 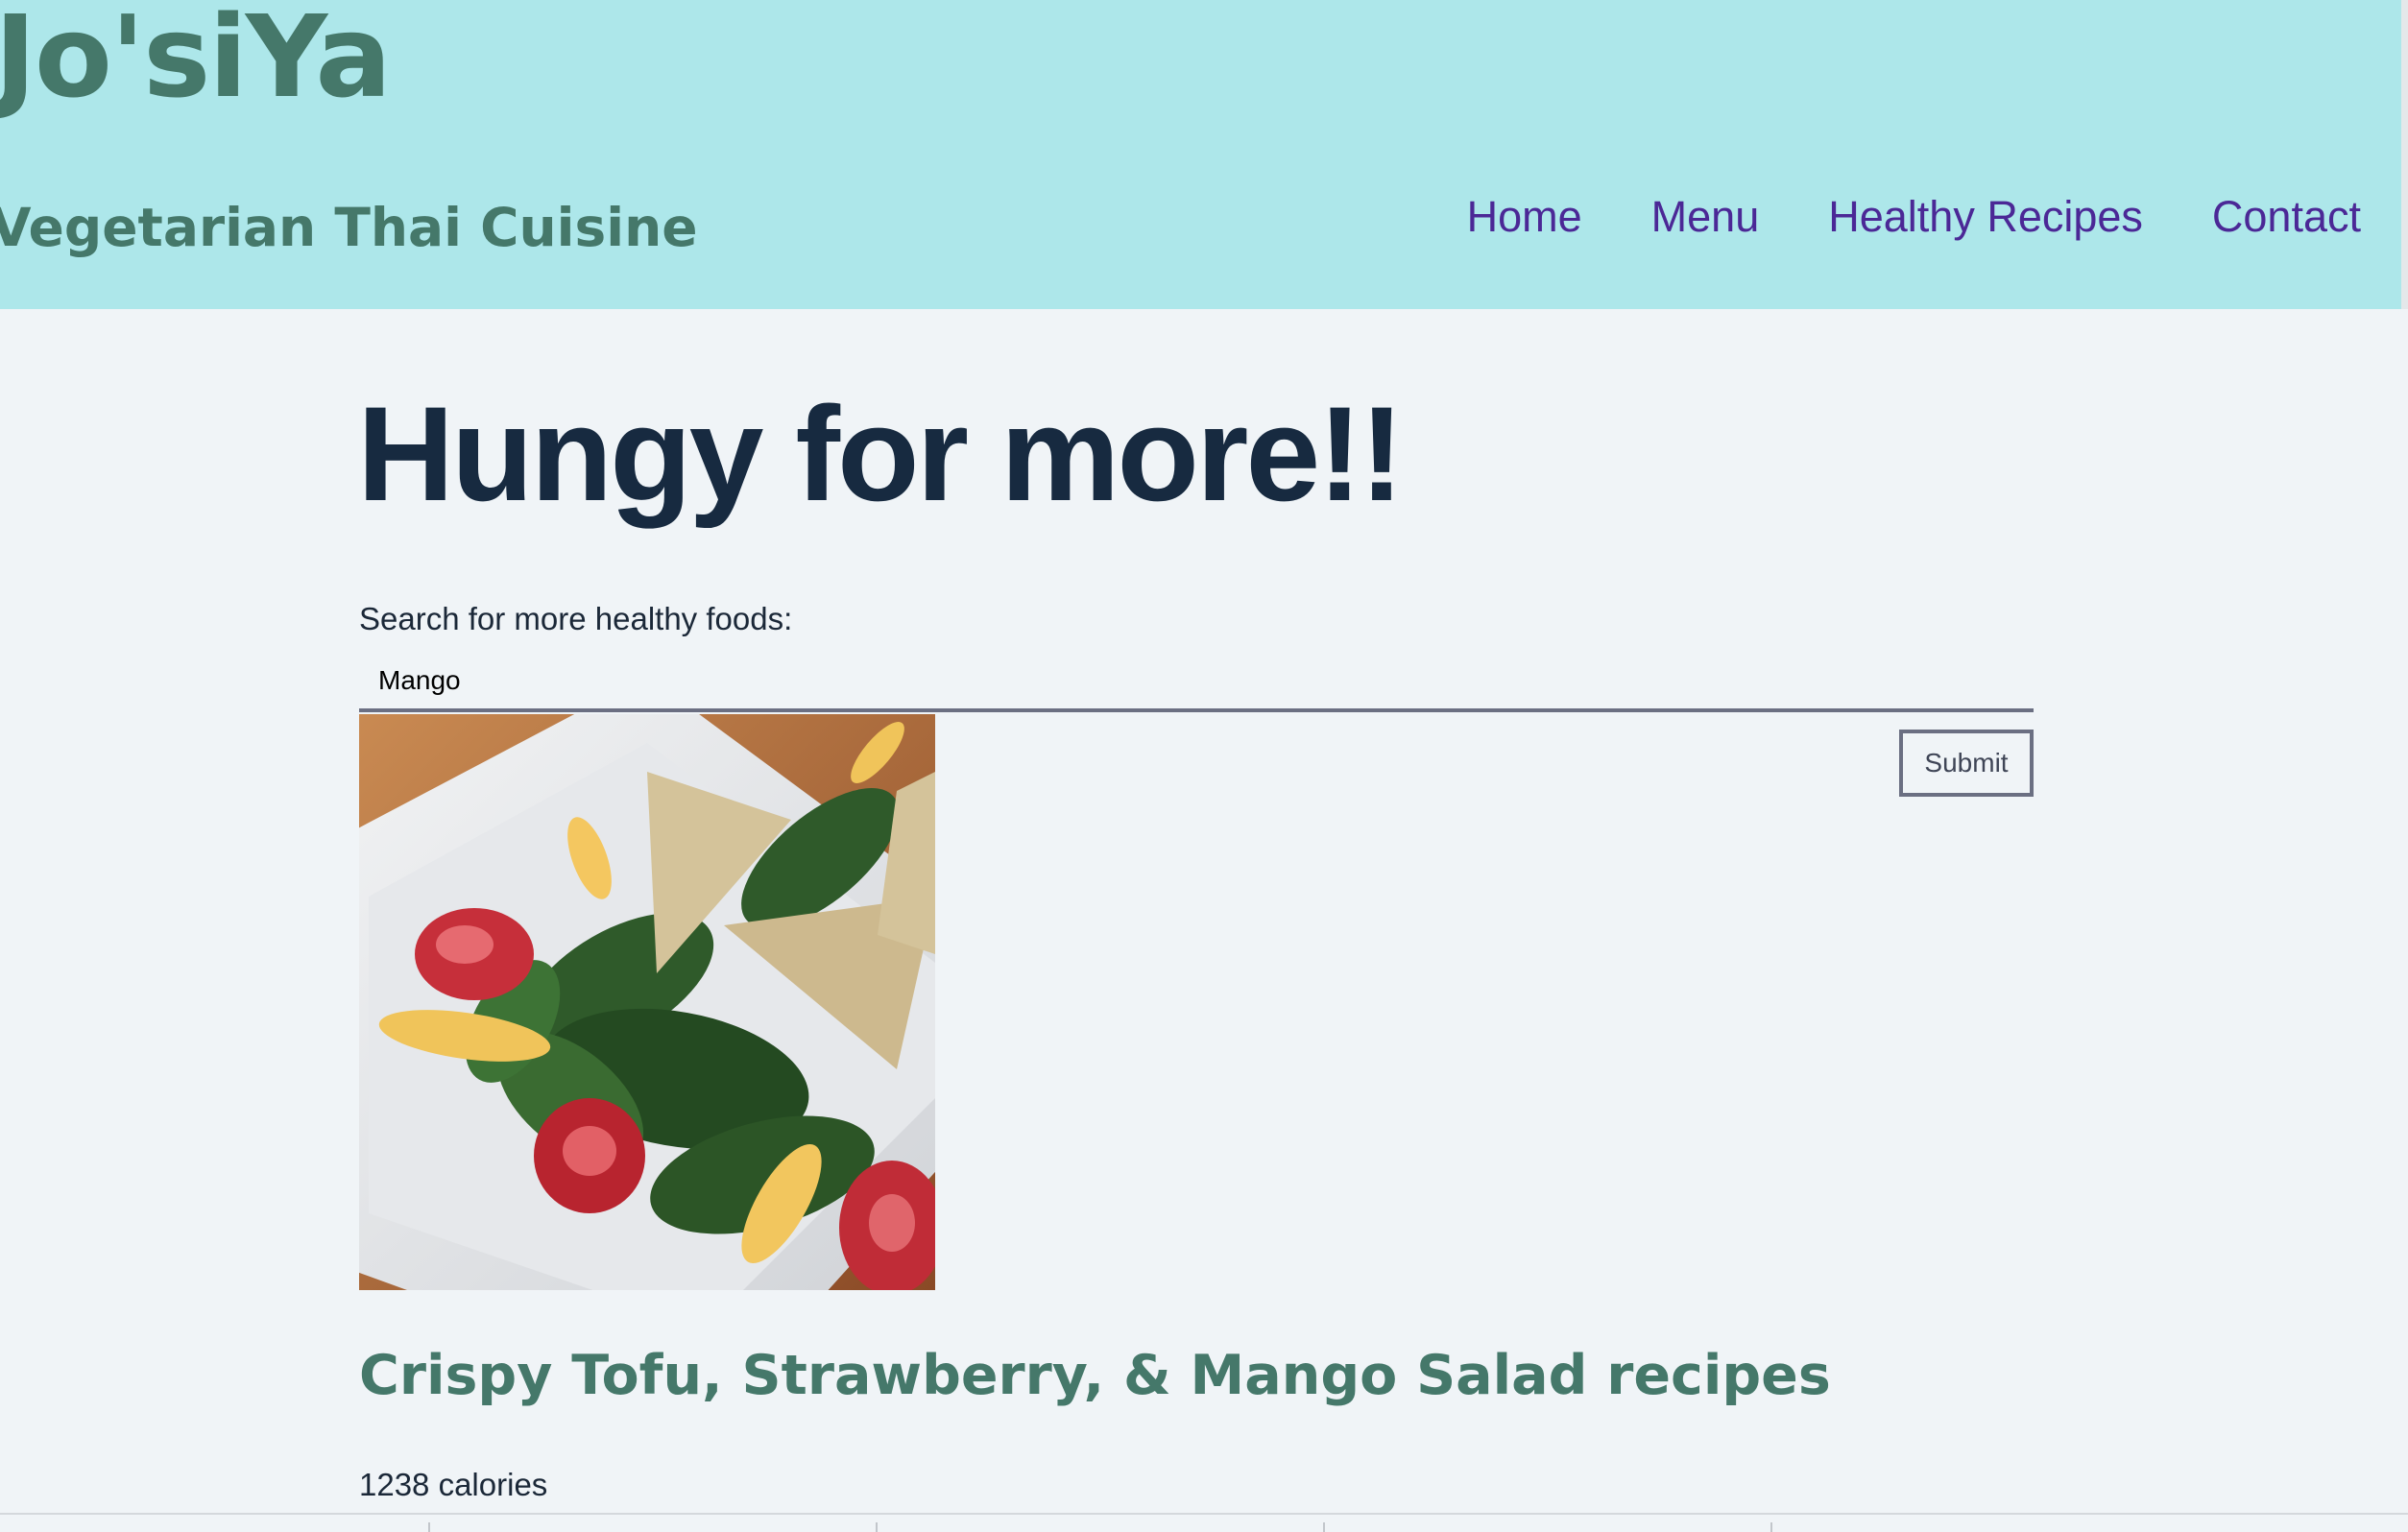 What do you see at coordinates (1204, 1514) in the screenshot?
I see `bottom-divider` at bounding box center [1204, 1514].